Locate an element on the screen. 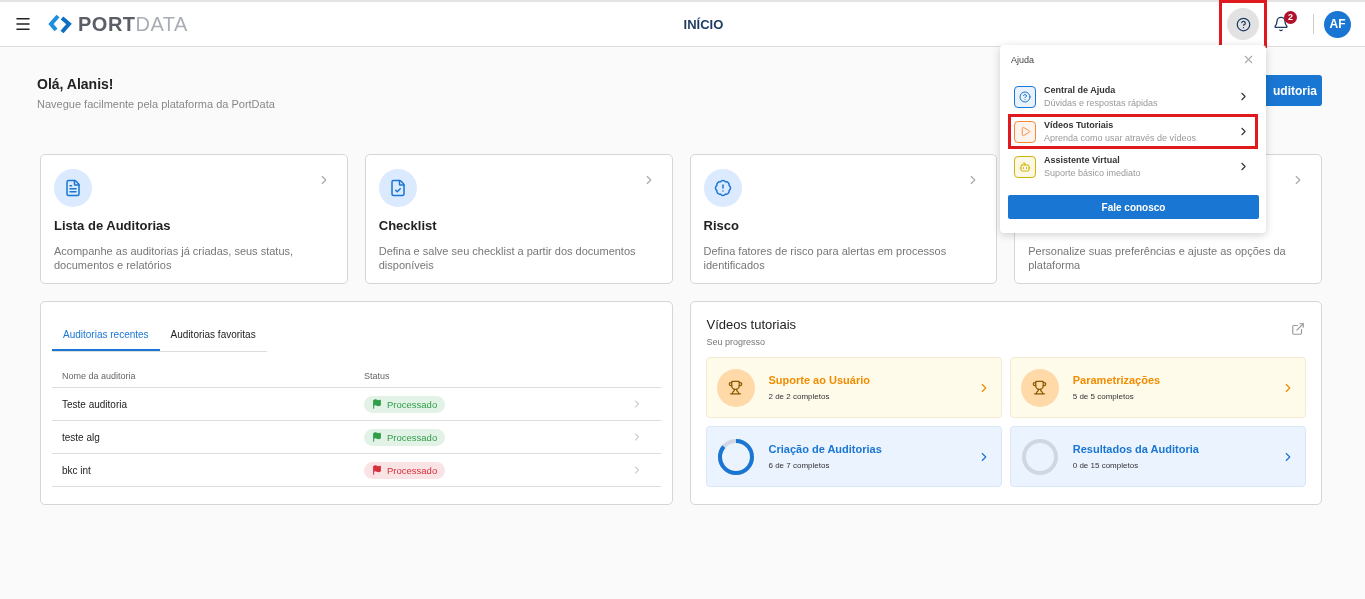  greeting-subtitle: Navegue facilmente pela plataforma da PortData is located at coordinates (156, 104).